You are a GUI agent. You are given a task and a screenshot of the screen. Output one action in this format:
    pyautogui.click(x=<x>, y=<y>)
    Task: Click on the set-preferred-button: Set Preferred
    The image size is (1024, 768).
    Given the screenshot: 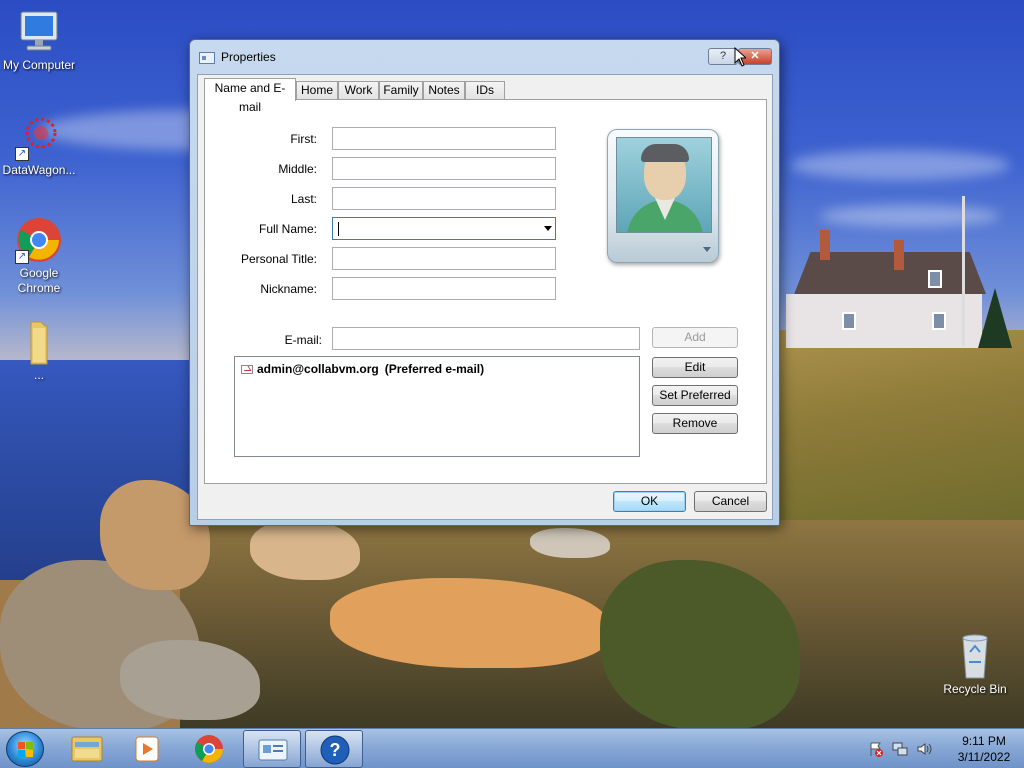 What is the action you would take?
    pyautogui.click(x=695, y=395)
    